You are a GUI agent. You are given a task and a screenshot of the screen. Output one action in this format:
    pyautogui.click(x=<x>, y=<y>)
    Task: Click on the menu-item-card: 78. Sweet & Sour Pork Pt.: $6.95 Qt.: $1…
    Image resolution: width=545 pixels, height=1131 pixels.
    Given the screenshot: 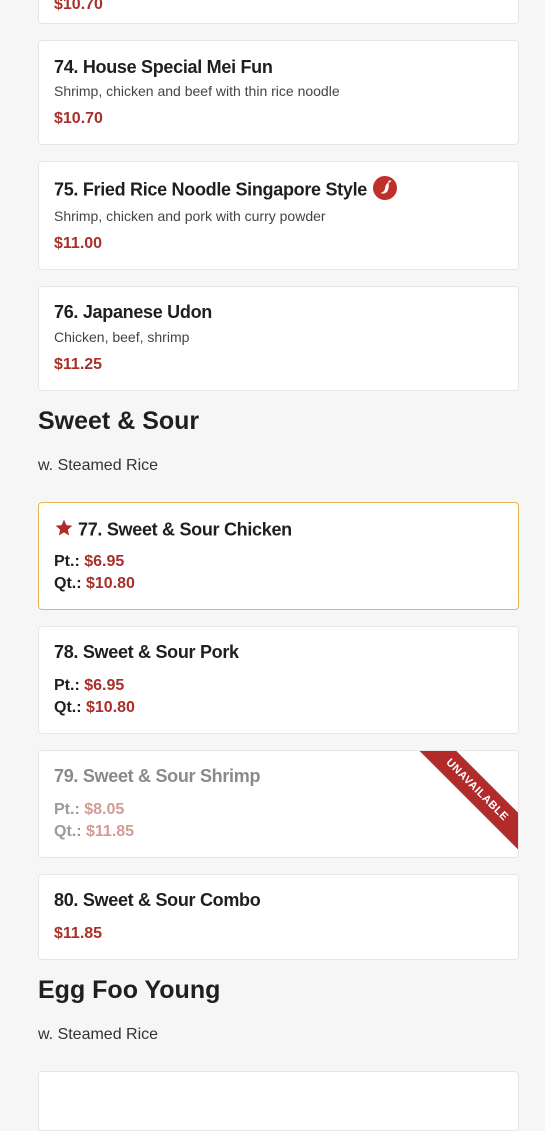 What is the action you would take?
    pyautogui.click(x=278, y=680)
    